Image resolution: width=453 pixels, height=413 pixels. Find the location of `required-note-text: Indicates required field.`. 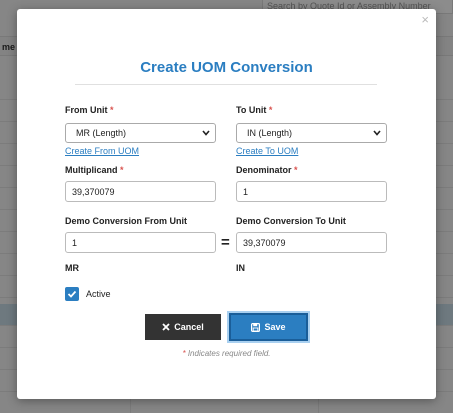

required-note-text: Indicates required field. is located at coordinates (228, 353).